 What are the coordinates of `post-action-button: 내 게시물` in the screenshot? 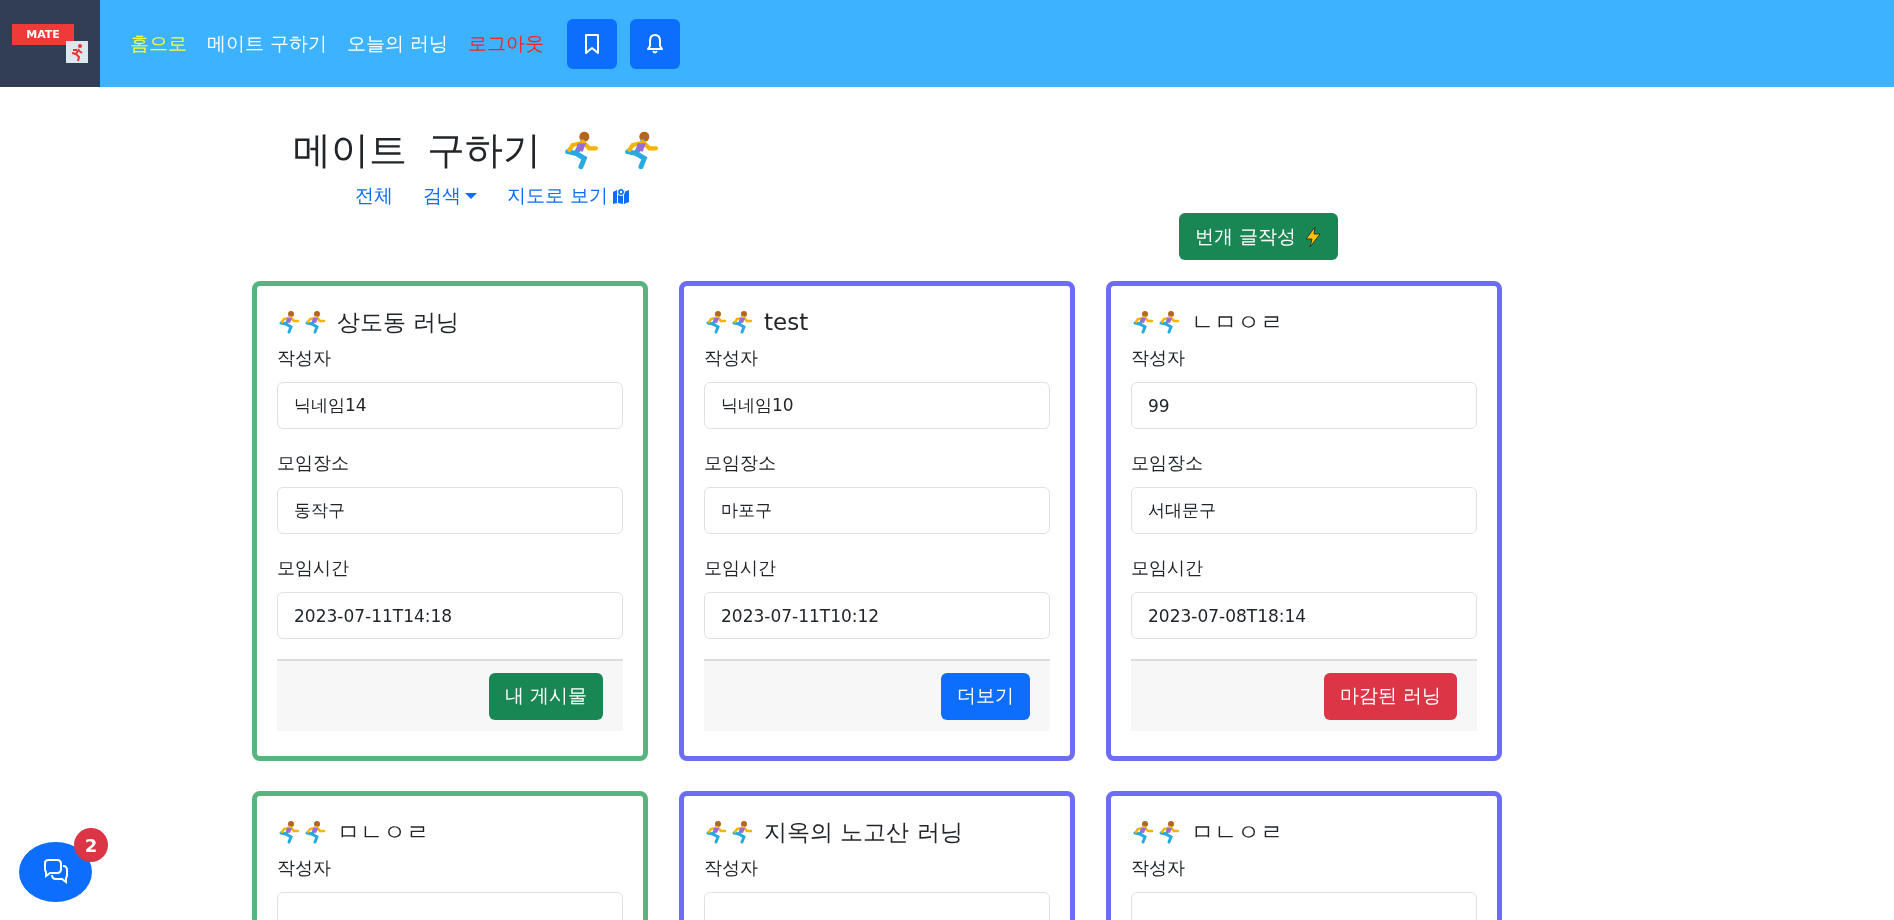 It's located at (545, 696).